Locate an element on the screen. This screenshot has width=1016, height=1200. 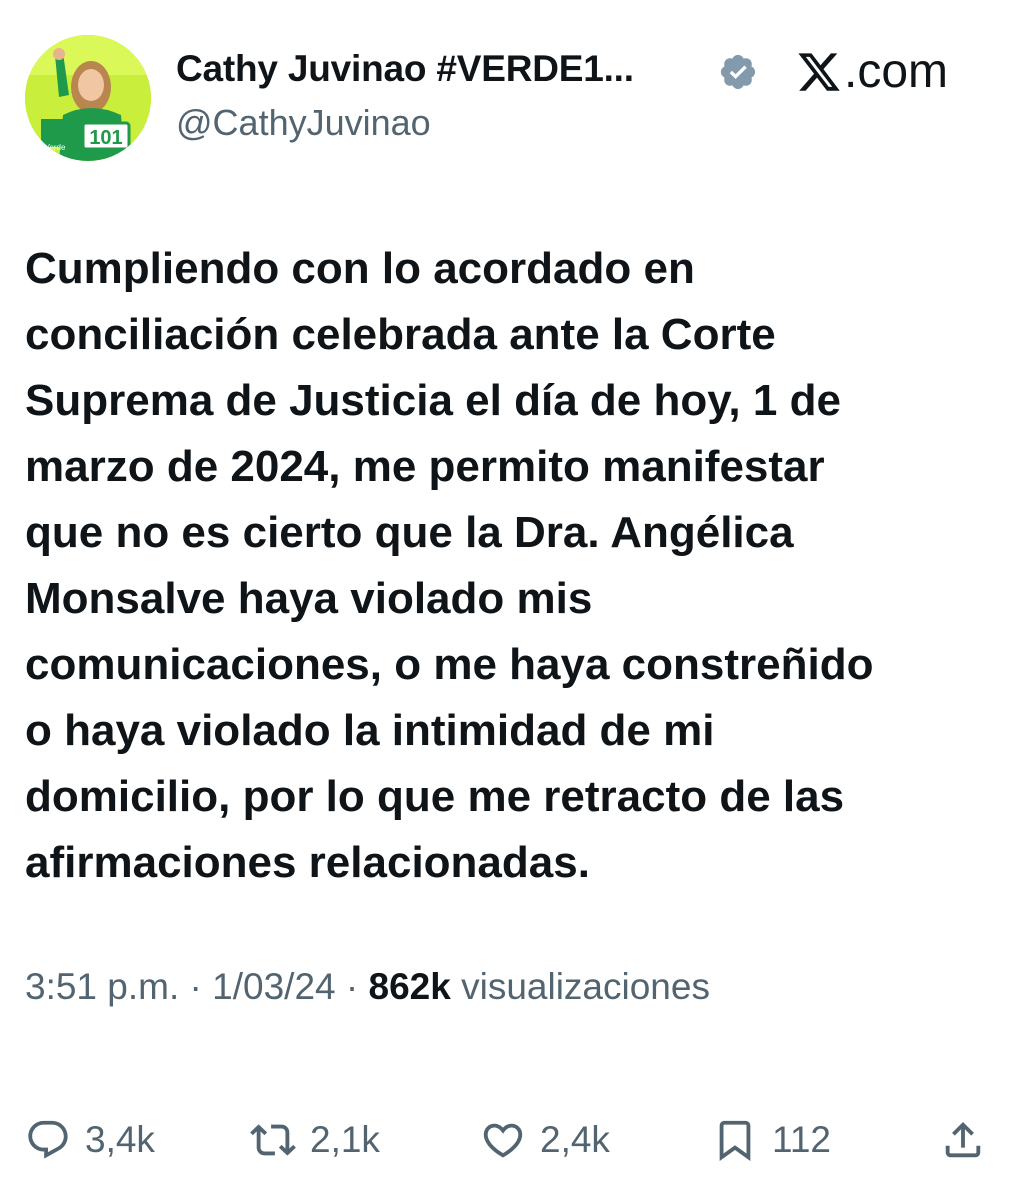
bookmark-button: 112 is located at coordinates (771, 1140).